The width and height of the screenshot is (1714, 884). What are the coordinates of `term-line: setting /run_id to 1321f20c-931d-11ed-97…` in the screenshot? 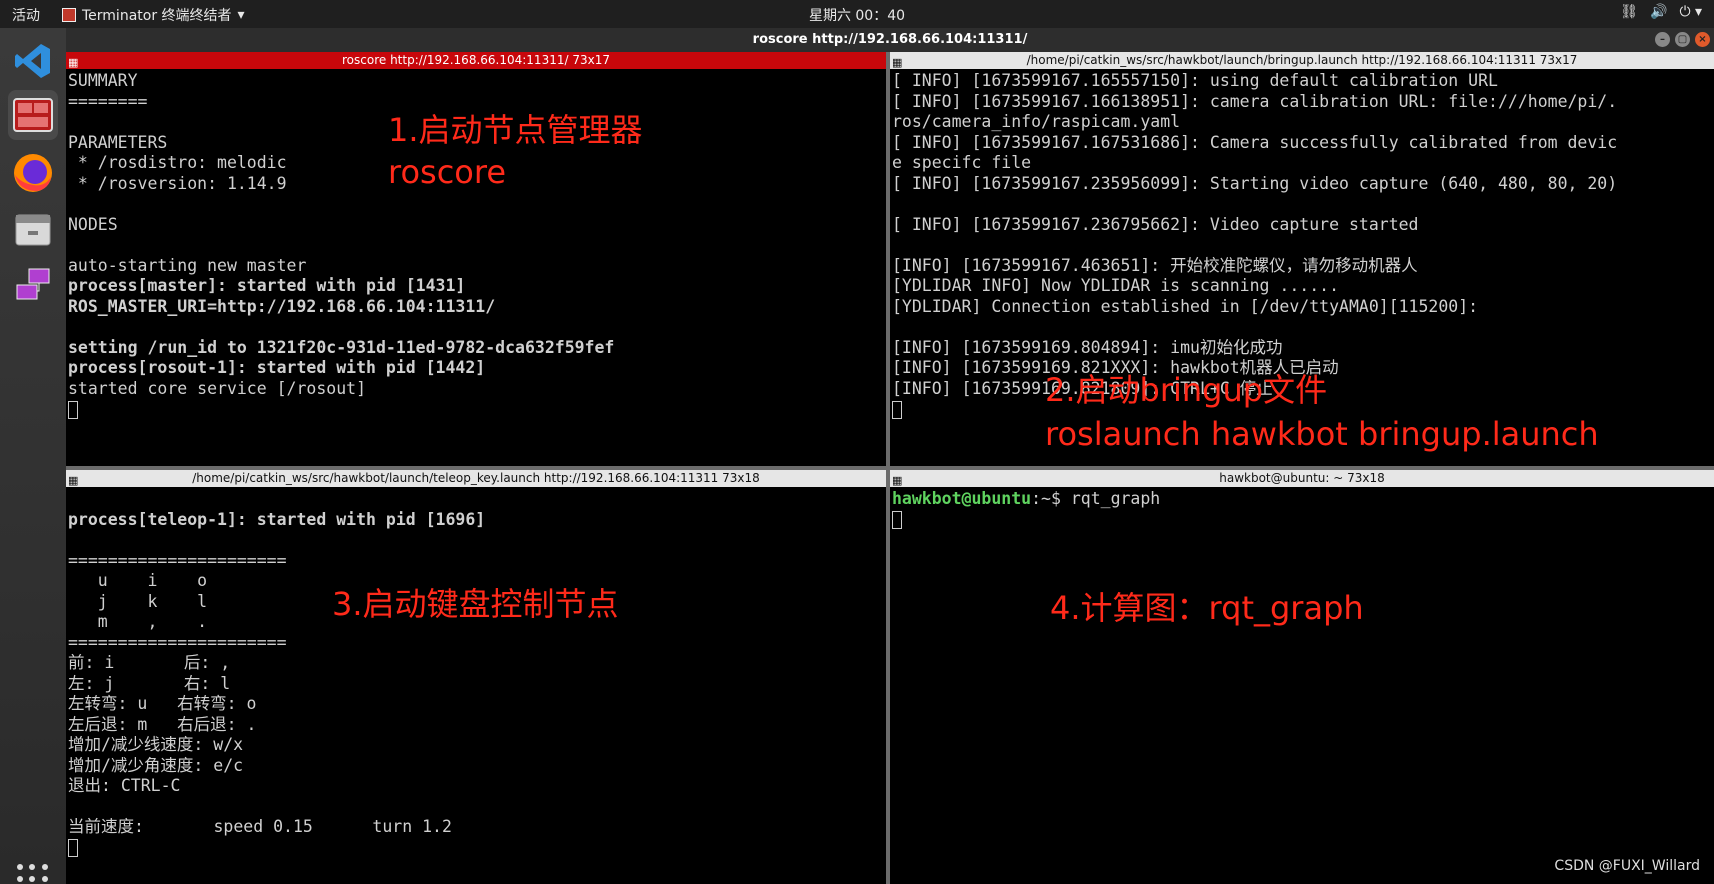 It's located at (341, 347).